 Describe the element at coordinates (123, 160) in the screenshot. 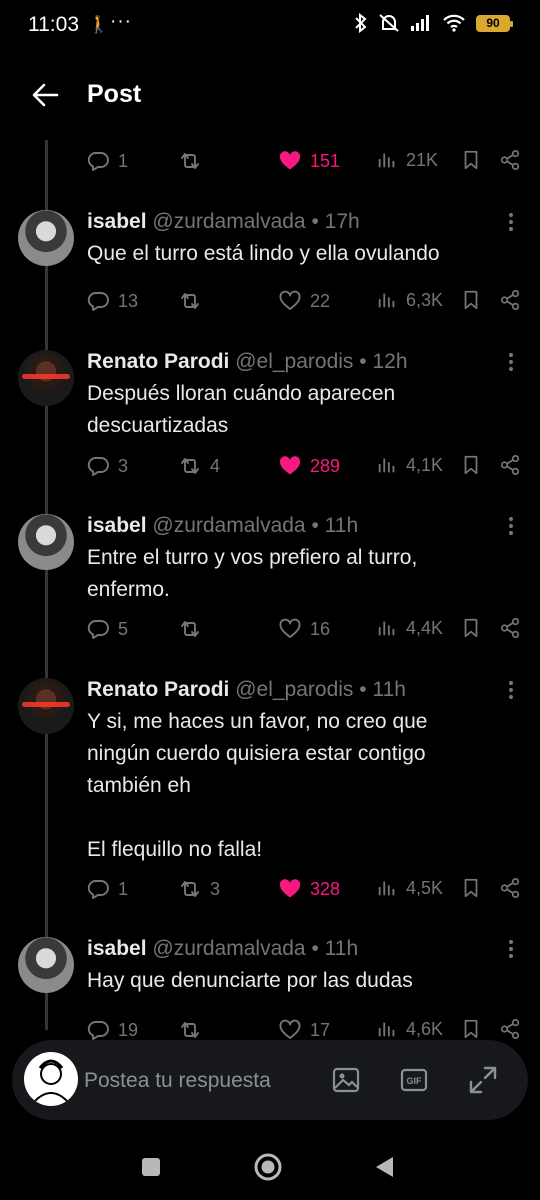

I see `reply-count: 1` at that location.